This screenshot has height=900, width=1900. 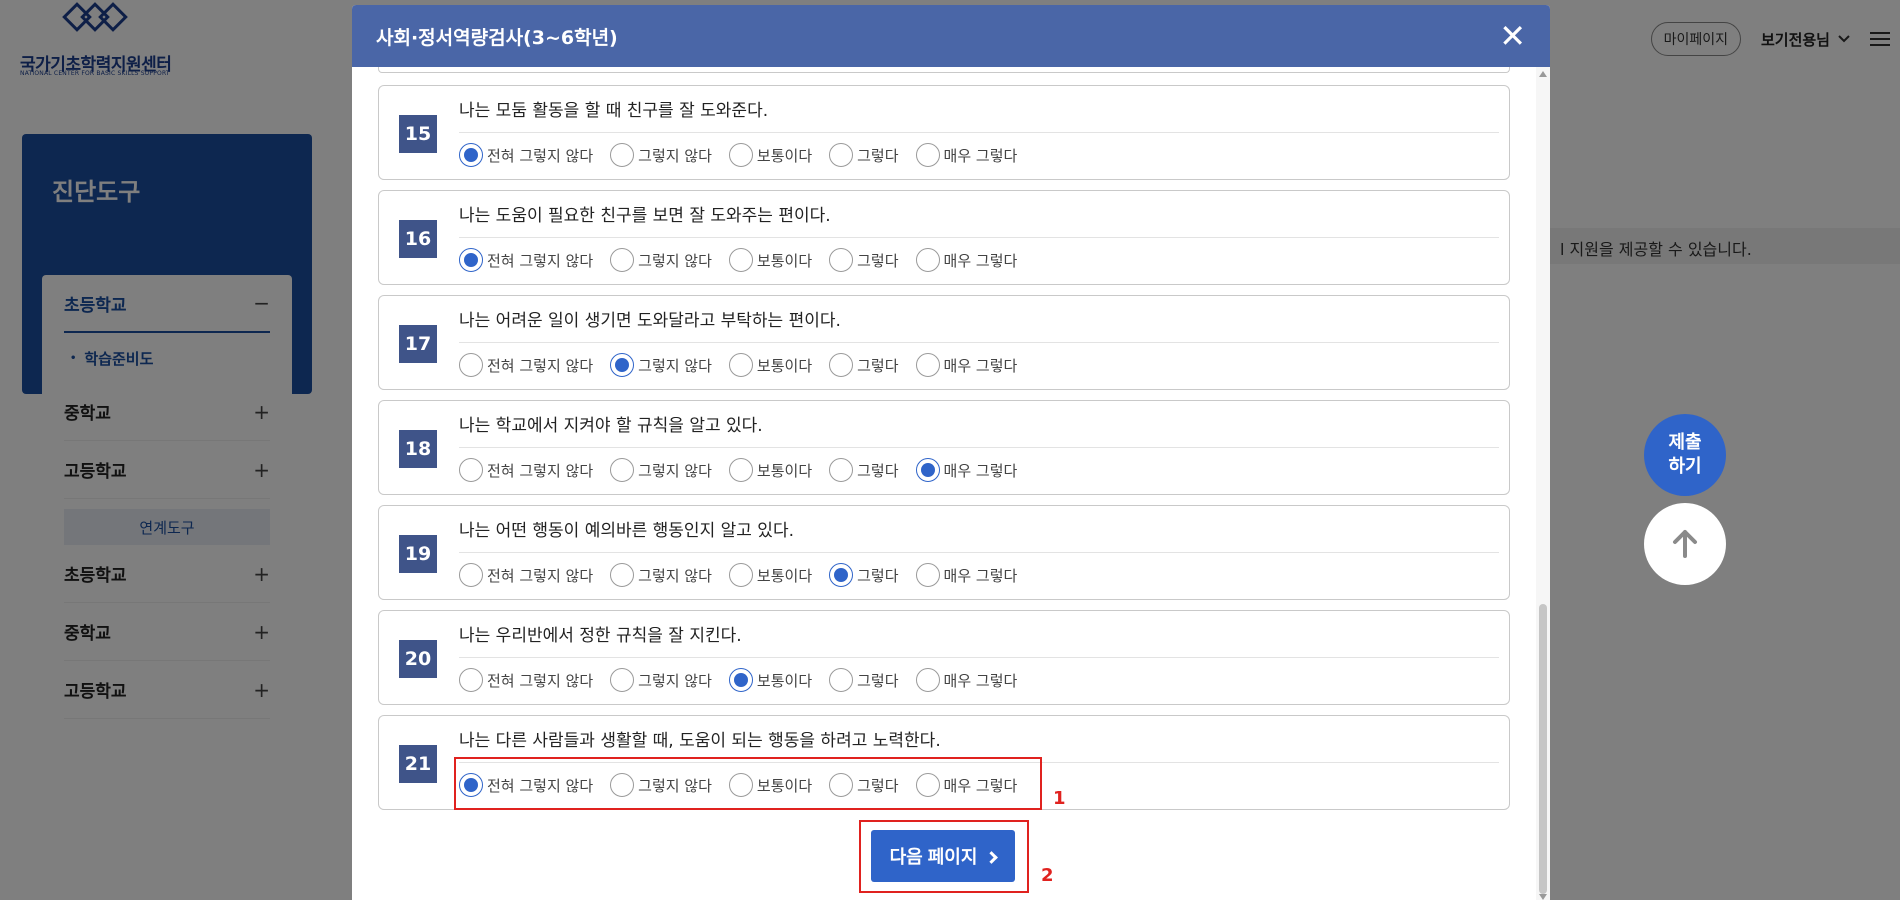 I want to click on submit-button: 제출 하기, so click(x=1685, y=455).